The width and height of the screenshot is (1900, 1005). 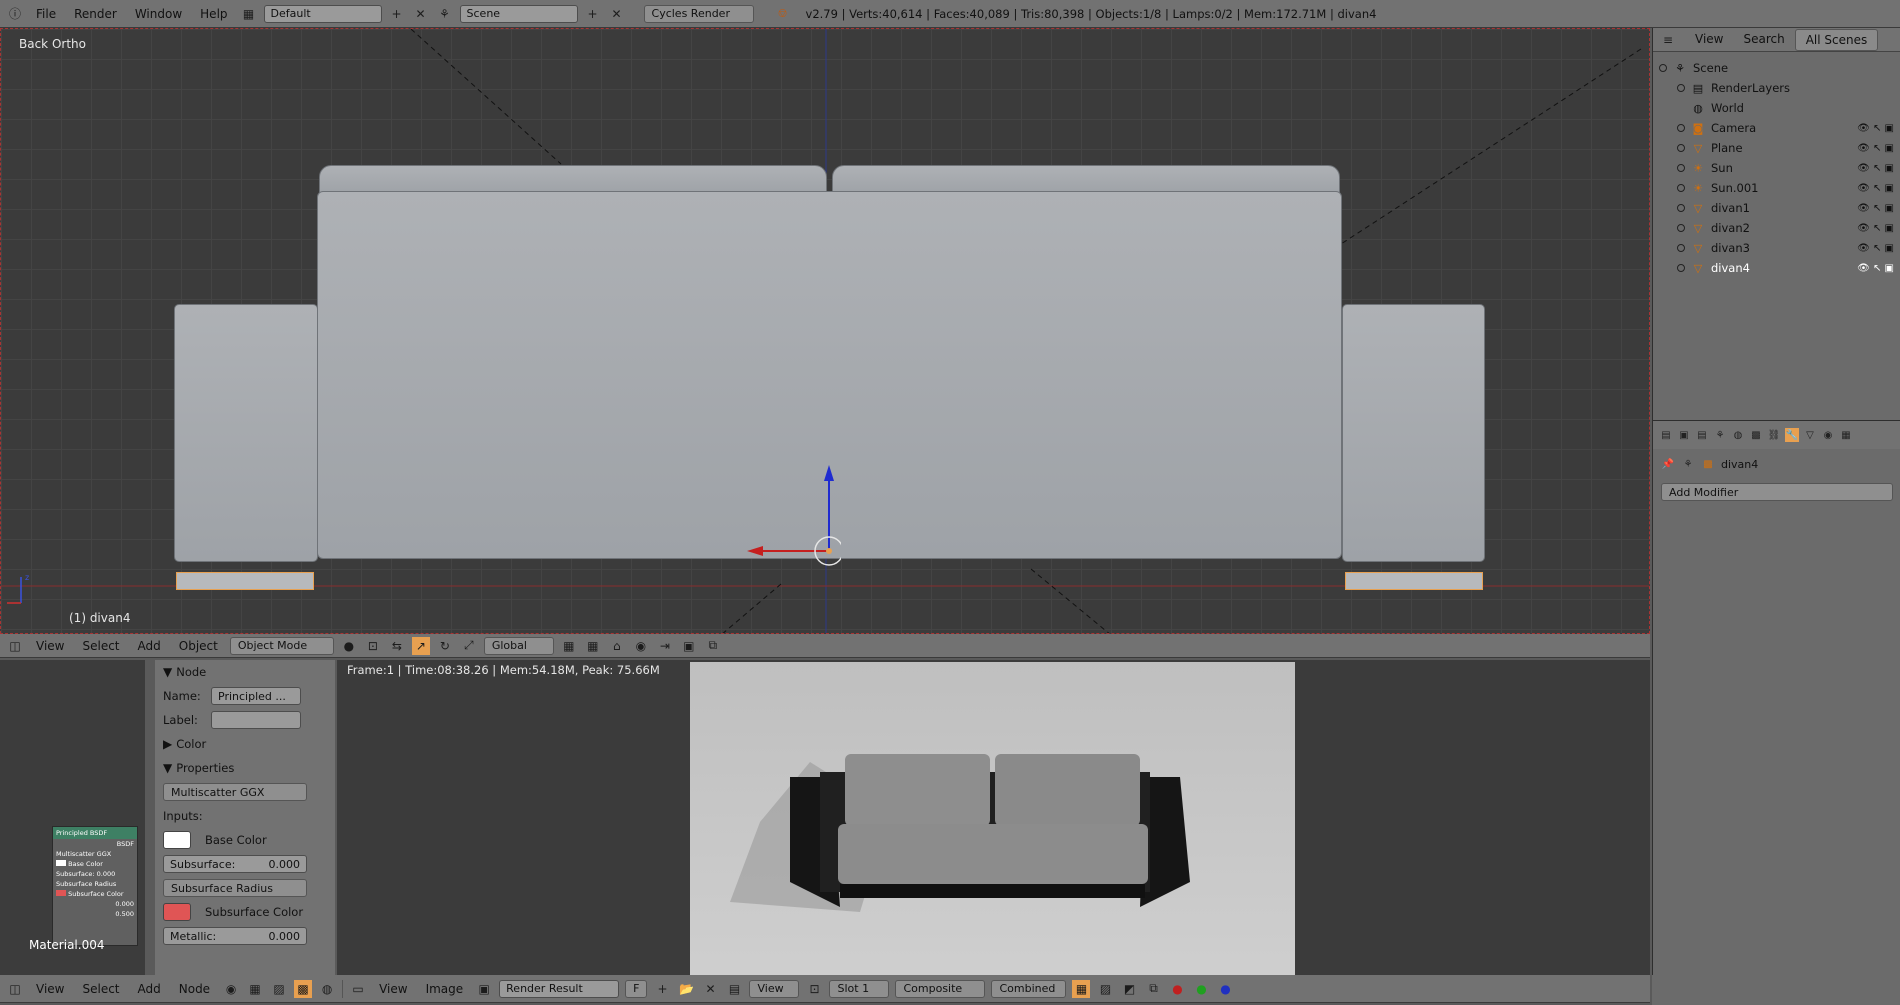 I want to click on object-tab-icon: ▩, so click(x=1756, y=435).